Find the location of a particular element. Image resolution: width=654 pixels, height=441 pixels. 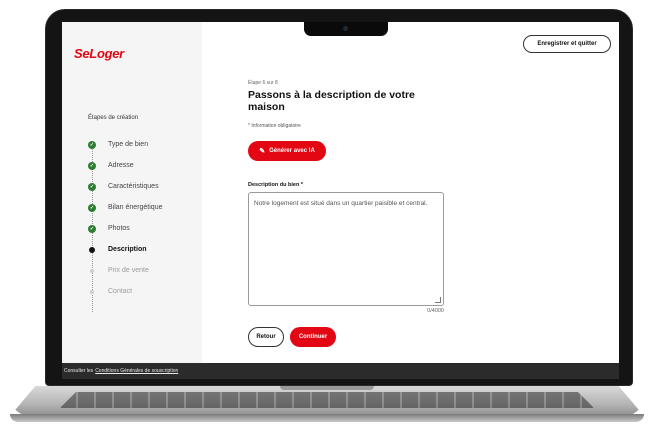

camera-icon is located at coordinates (345, 28).